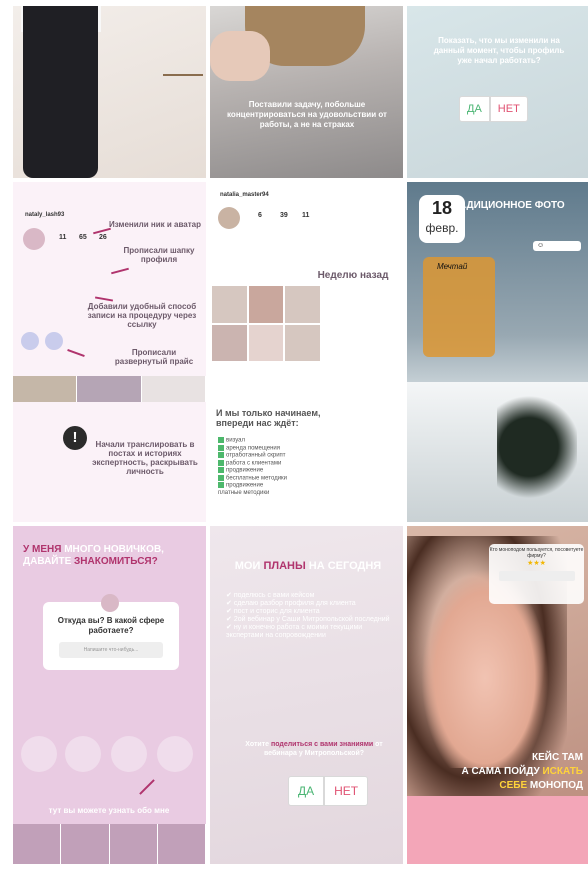 The image size is (588, 869). I want to click on caption-line-3: СЕБЕ МОНОПОД, so click(541, 785).